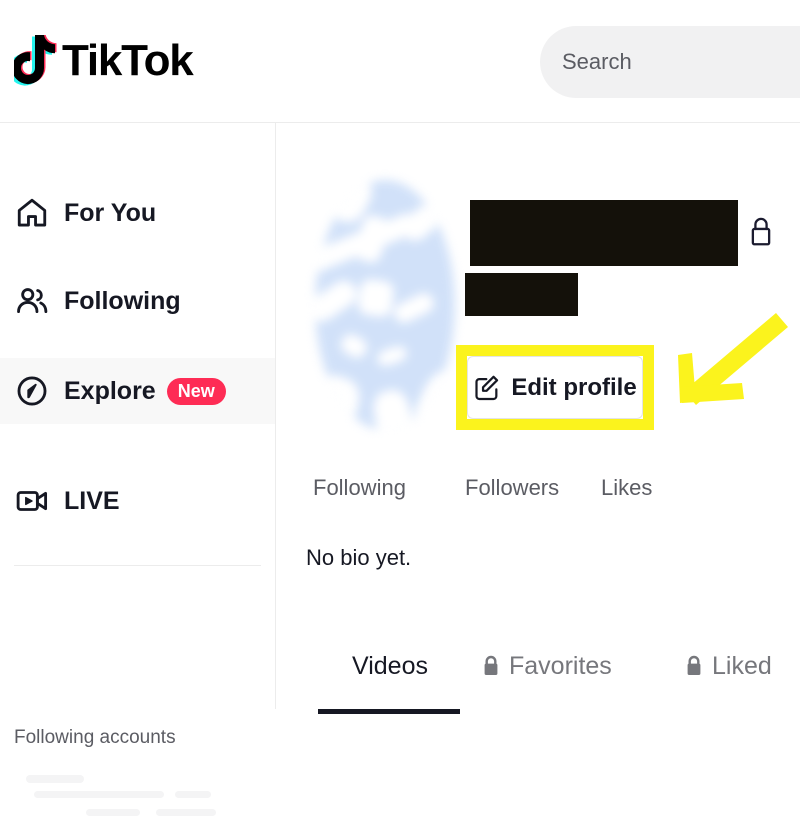  Describe the element at coordinates (127, 61) in the screenshot. I see `logo-wordmark: TikTok` at that location.